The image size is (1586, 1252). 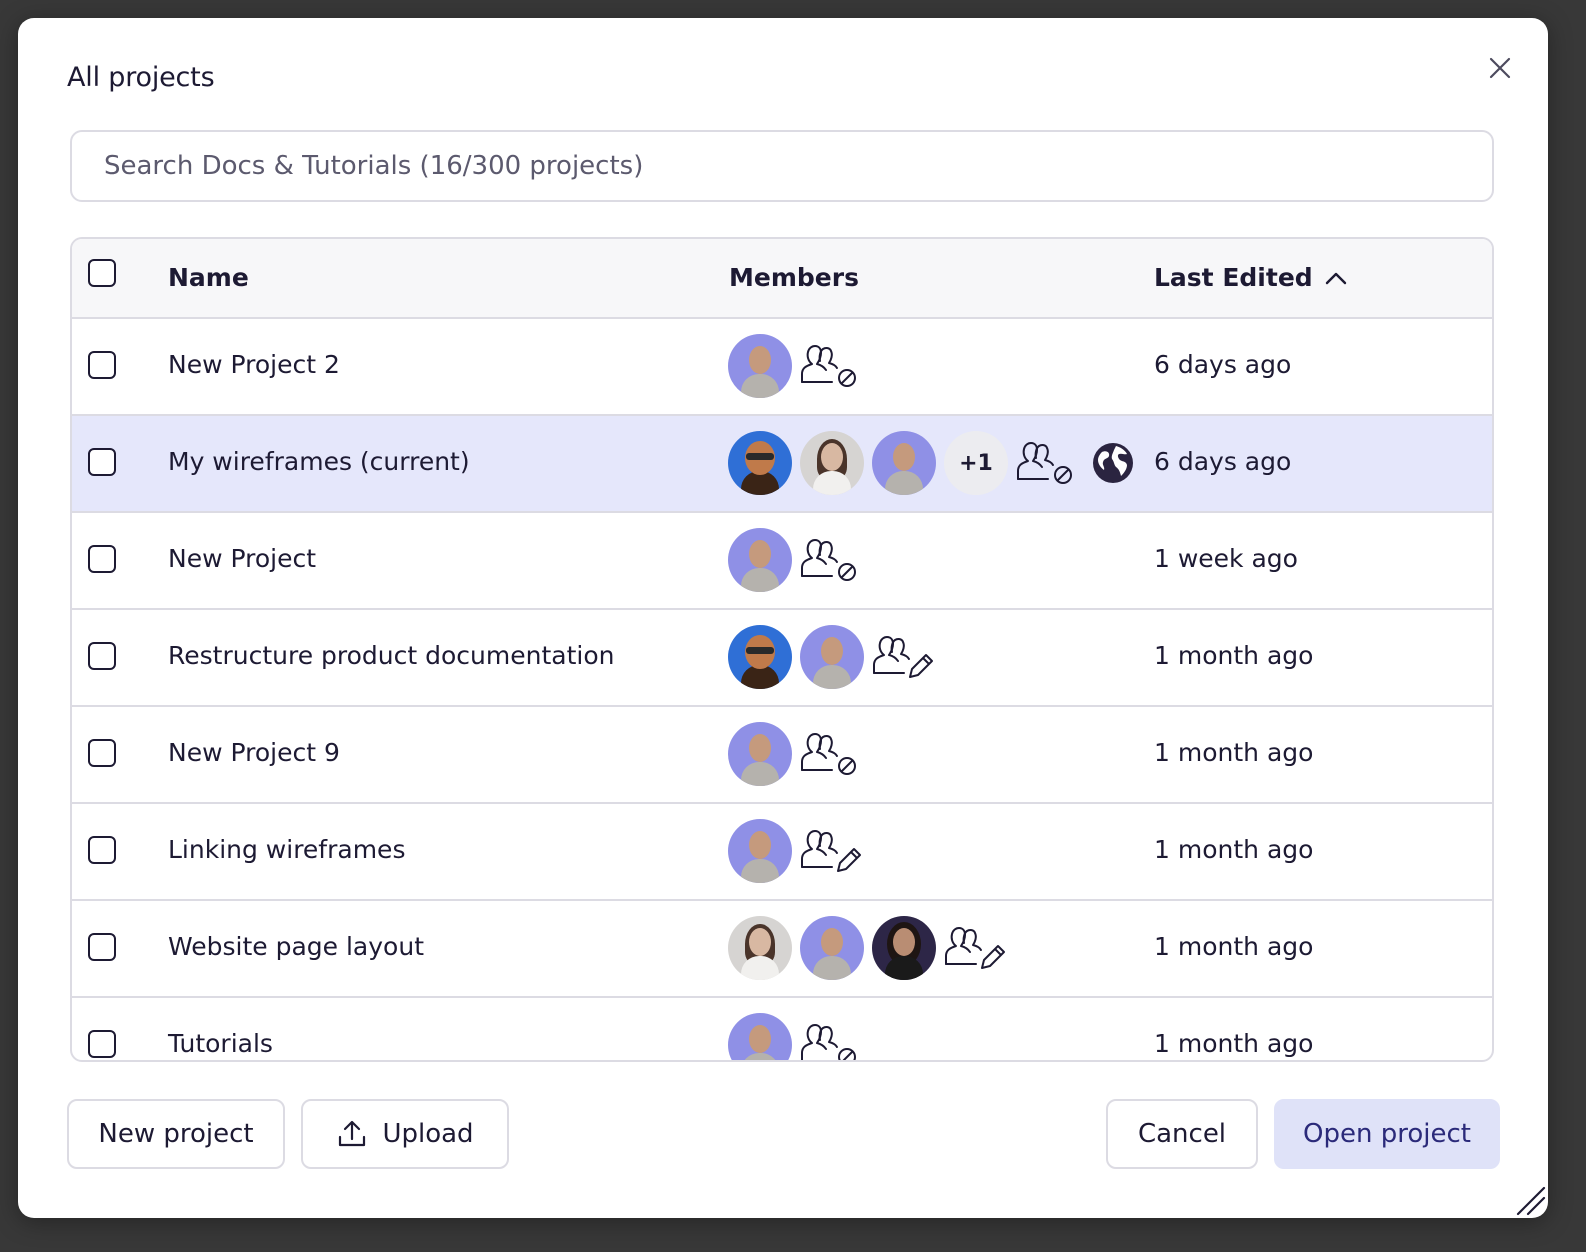 I want to click on table-row: New Project 2 6 days ago, so click(x=782, y=367).